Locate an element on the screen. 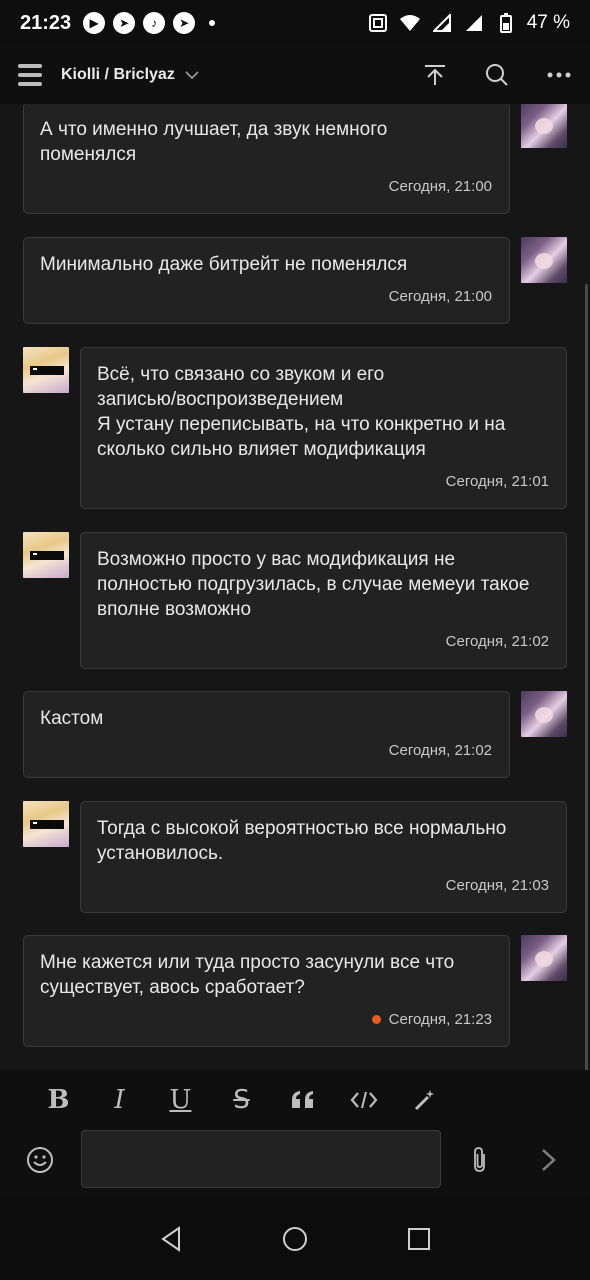 The width and height of the screenshot is (590, 1280). youtube-icon: ▶ is located at coordinates (94, 23).